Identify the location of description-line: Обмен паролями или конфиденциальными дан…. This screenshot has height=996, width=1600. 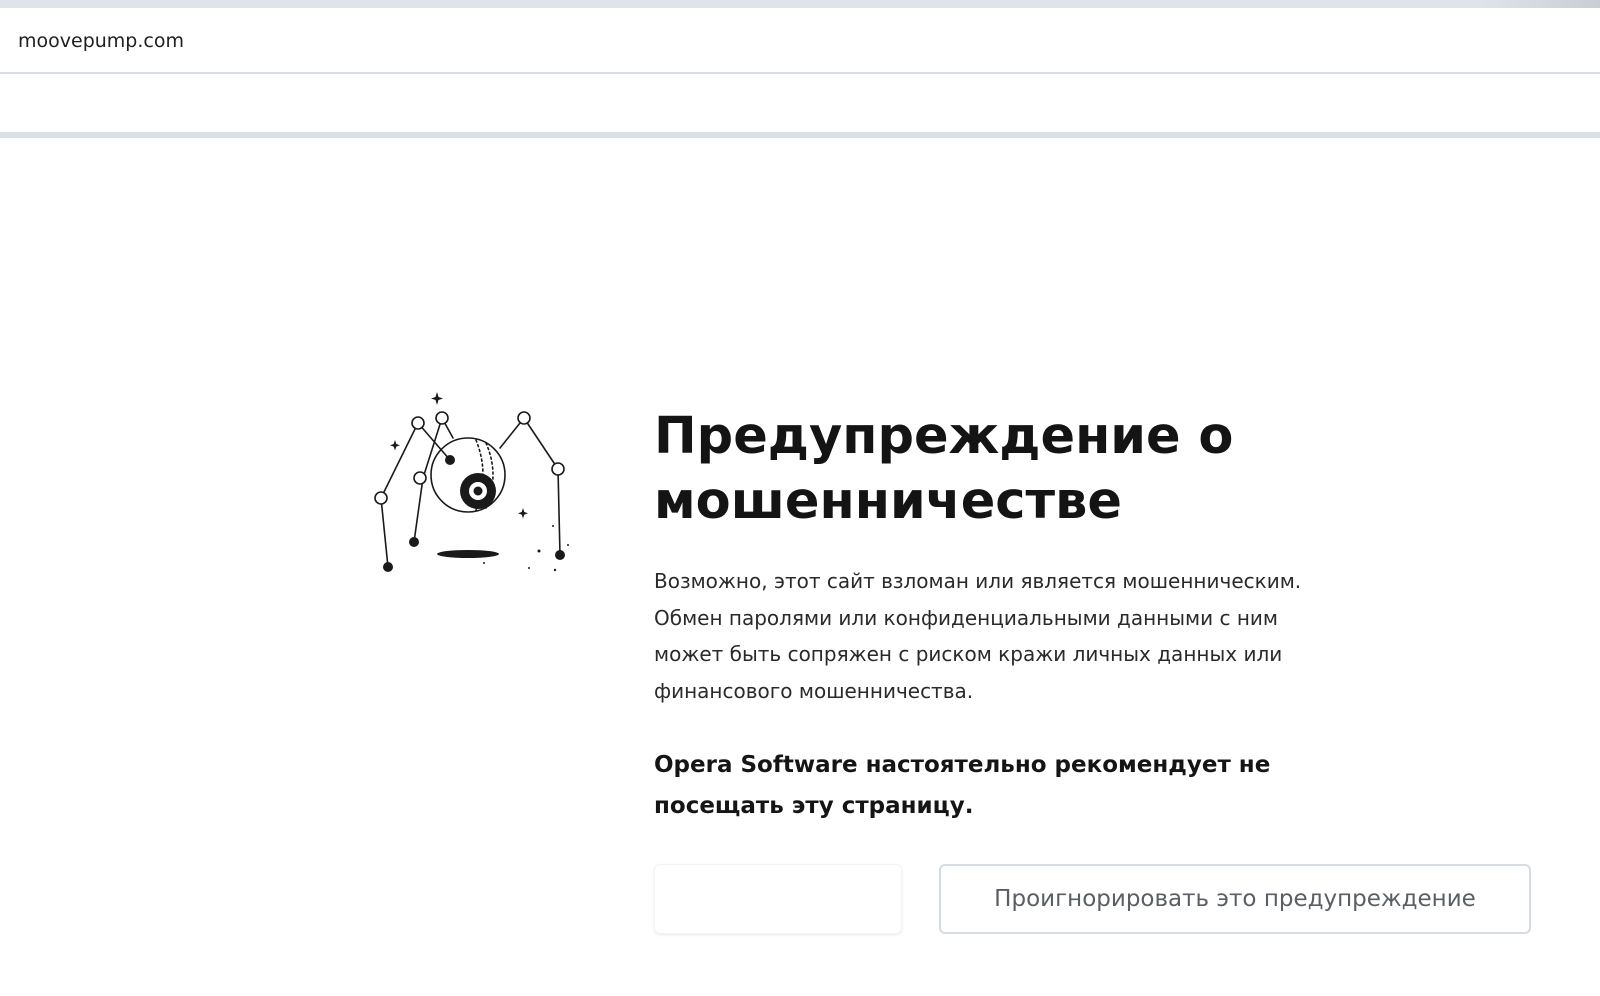
(966, 617).